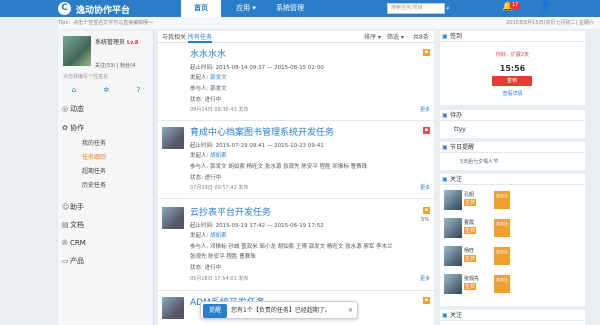  What do you see at coordinates (64, 8) in the screenshot?
I see `app-logo: C` at bounding box center [64, 8].